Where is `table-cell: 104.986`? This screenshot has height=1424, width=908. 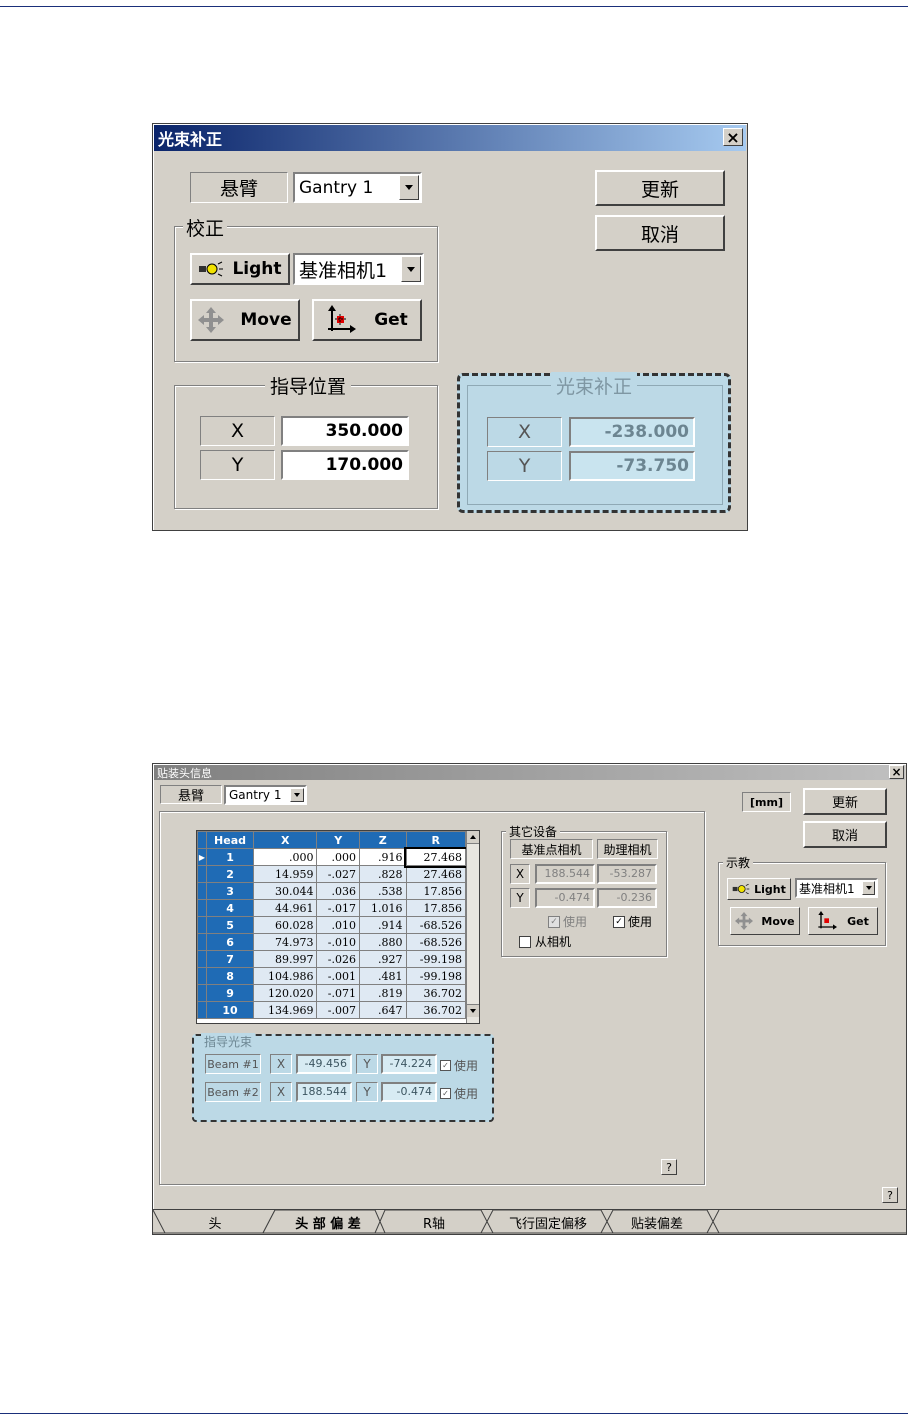 table-cell: 104.986 is located at coordinates (285, 976).